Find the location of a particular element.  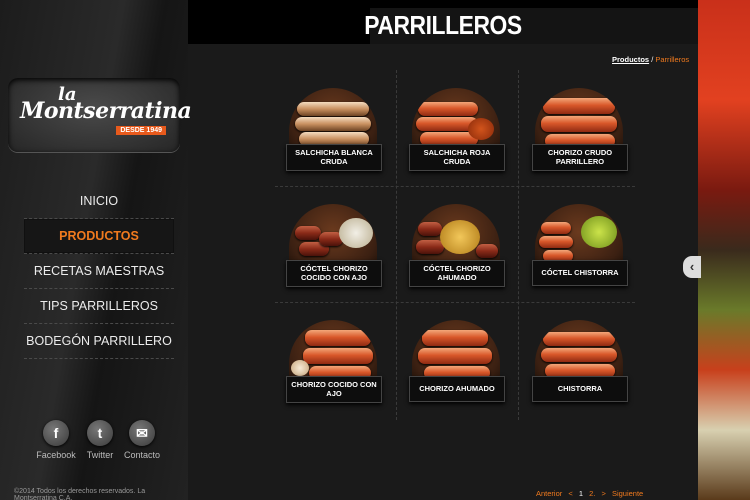

contact-link: ✉ Contacto is located at coordinates (142, 440).